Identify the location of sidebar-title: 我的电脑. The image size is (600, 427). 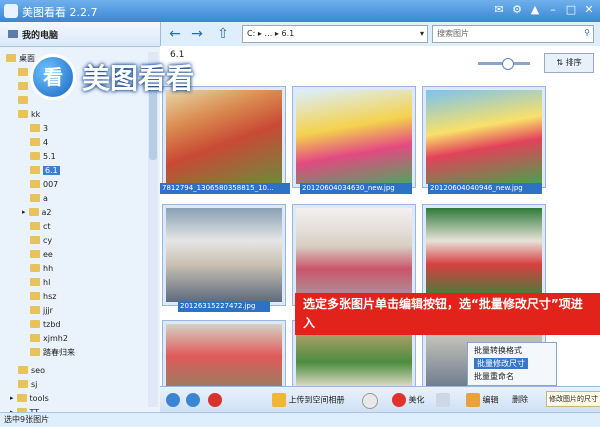
(40, 34).